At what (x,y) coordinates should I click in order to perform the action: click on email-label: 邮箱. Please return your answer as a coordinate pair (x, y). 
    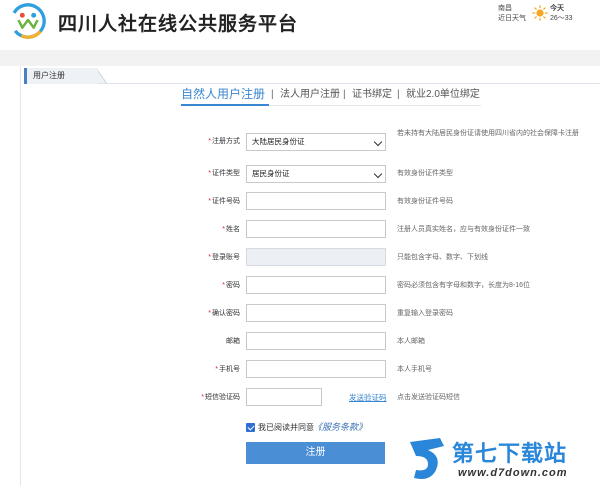
    Looking at the image, I should click on (233, 341).